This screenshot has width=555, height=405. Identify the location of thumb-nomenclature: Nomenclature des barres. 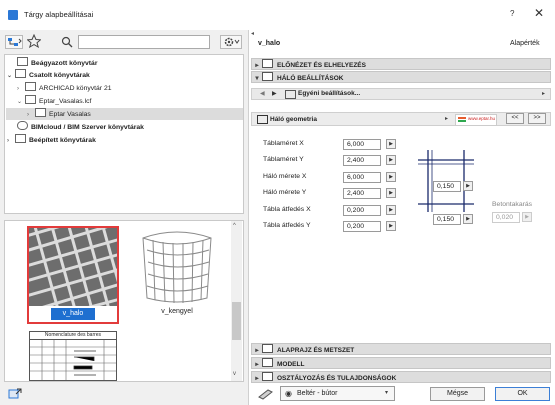
(73, 356).